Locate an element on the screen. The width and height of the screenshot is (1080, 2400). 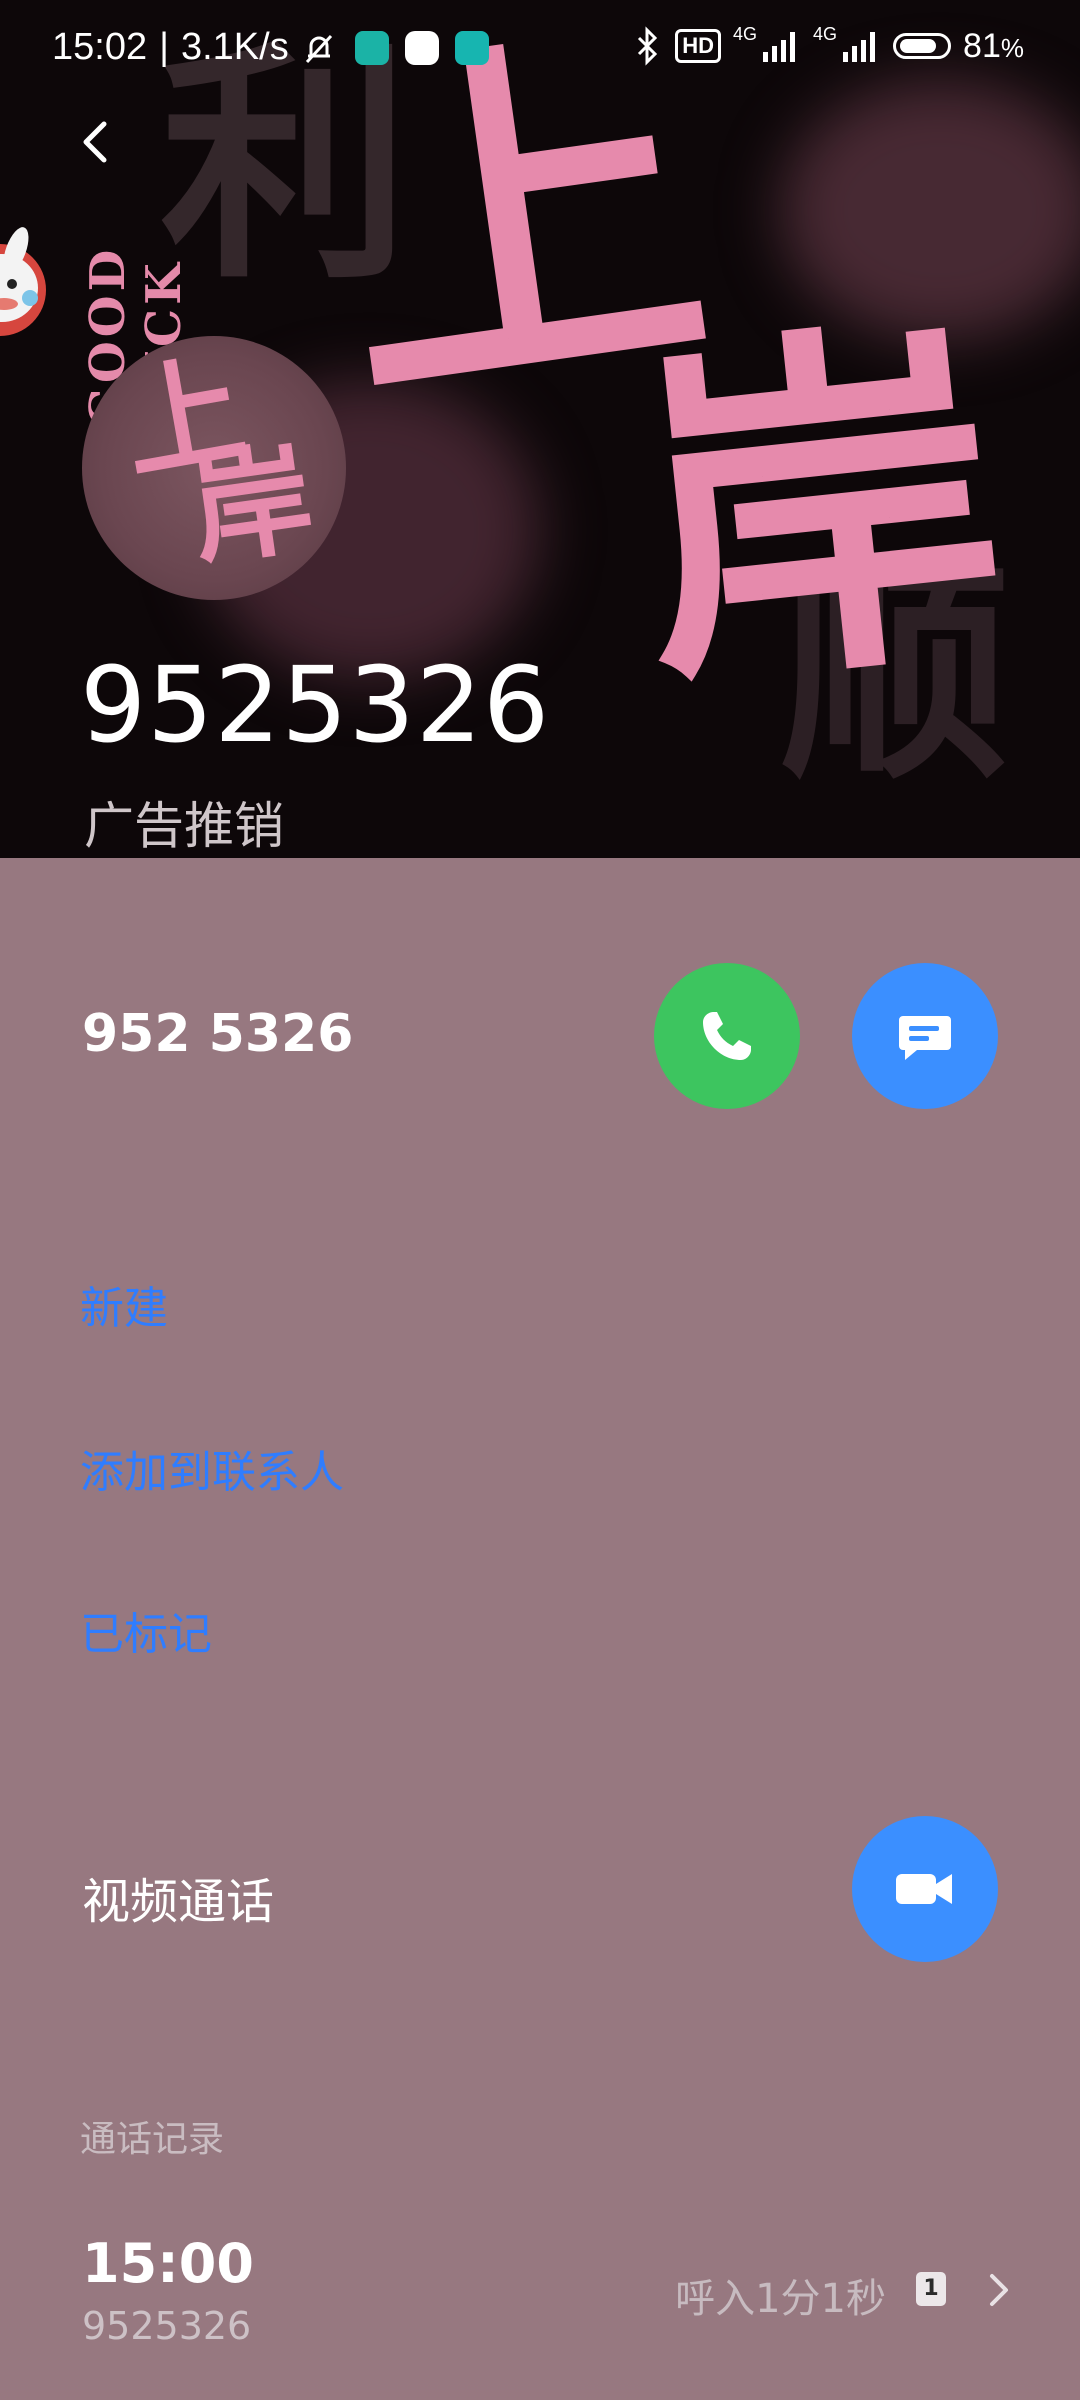
sim-card-badge: 1 is located at coordinates (931, 2289).